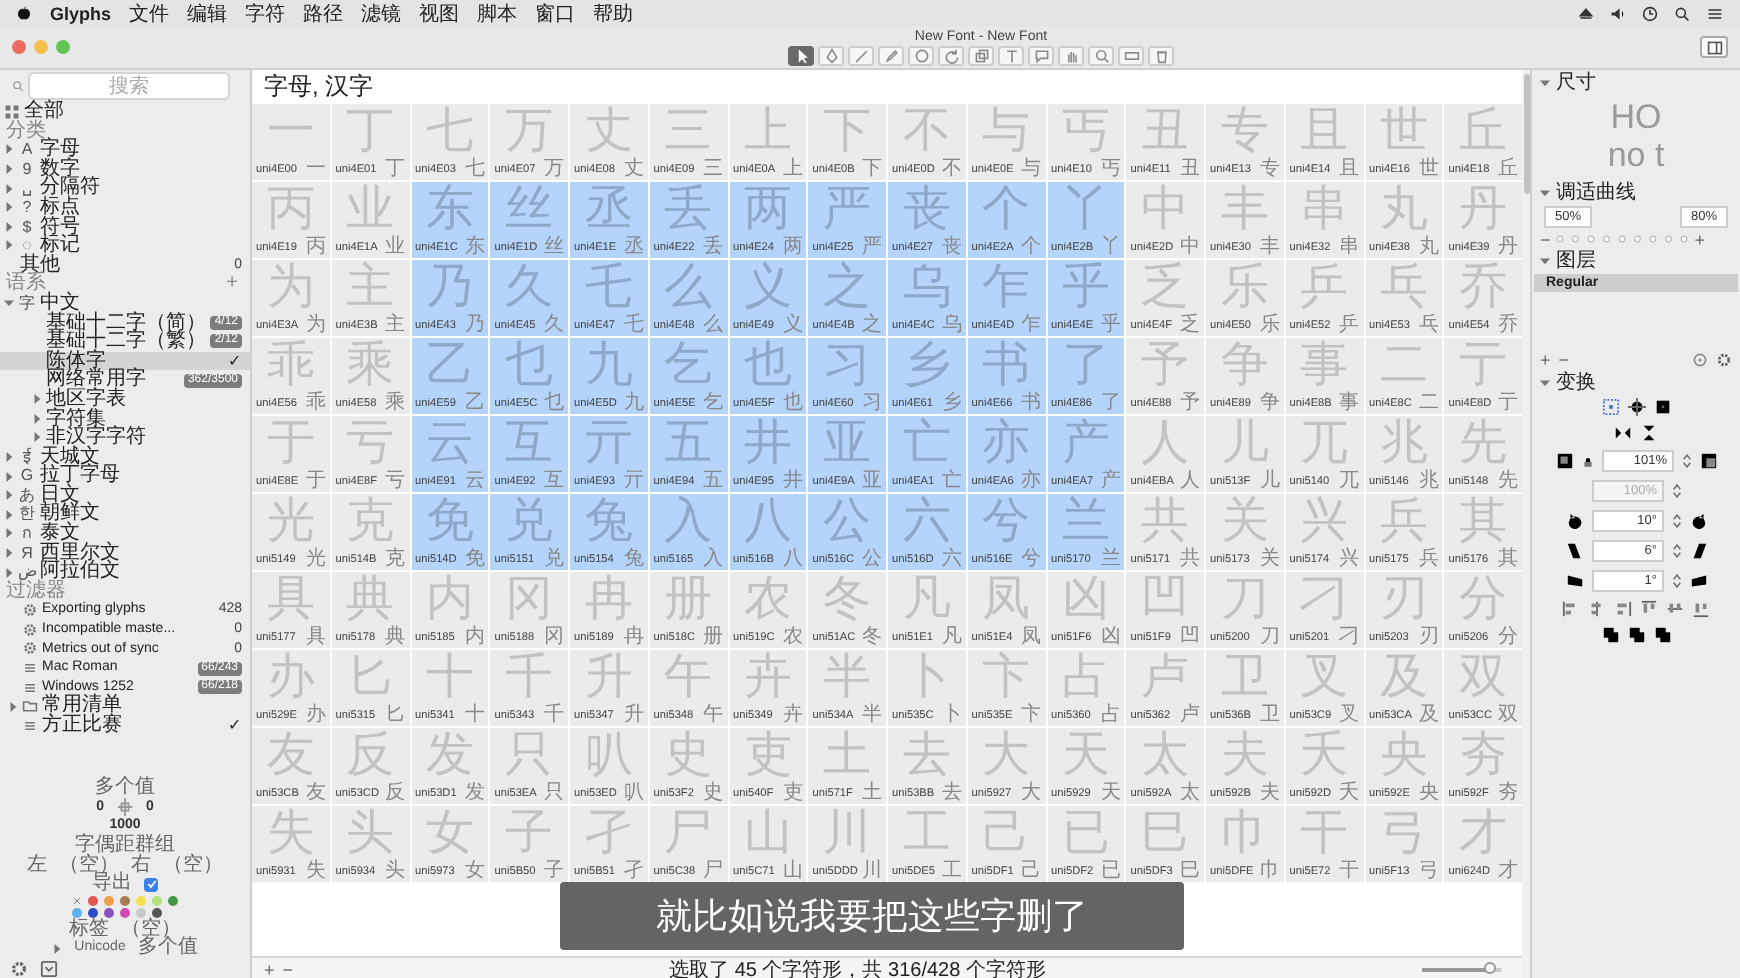 The height and width of the screenshot is (978, 1740). I want to click on plus-button: +, so click(1700, 239).